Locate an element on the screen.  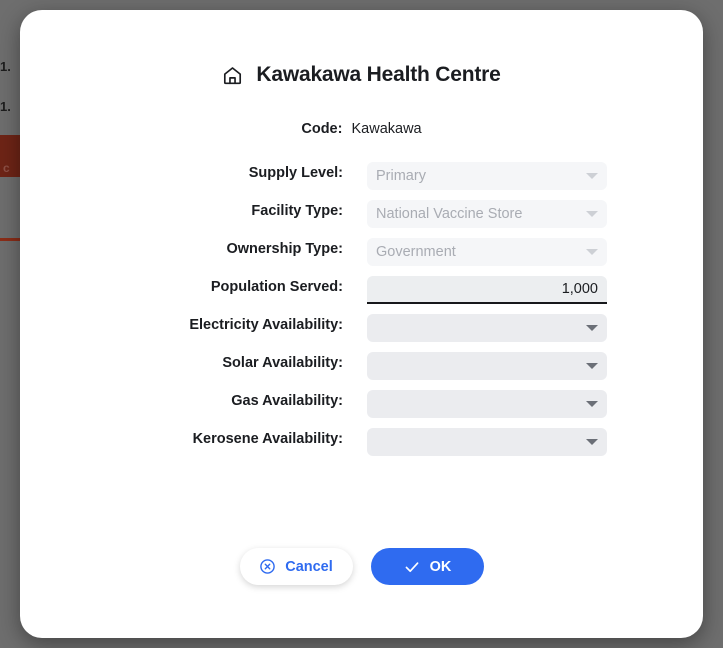
dialog-actions: Cancel OK is located at coordinates (361, 566).